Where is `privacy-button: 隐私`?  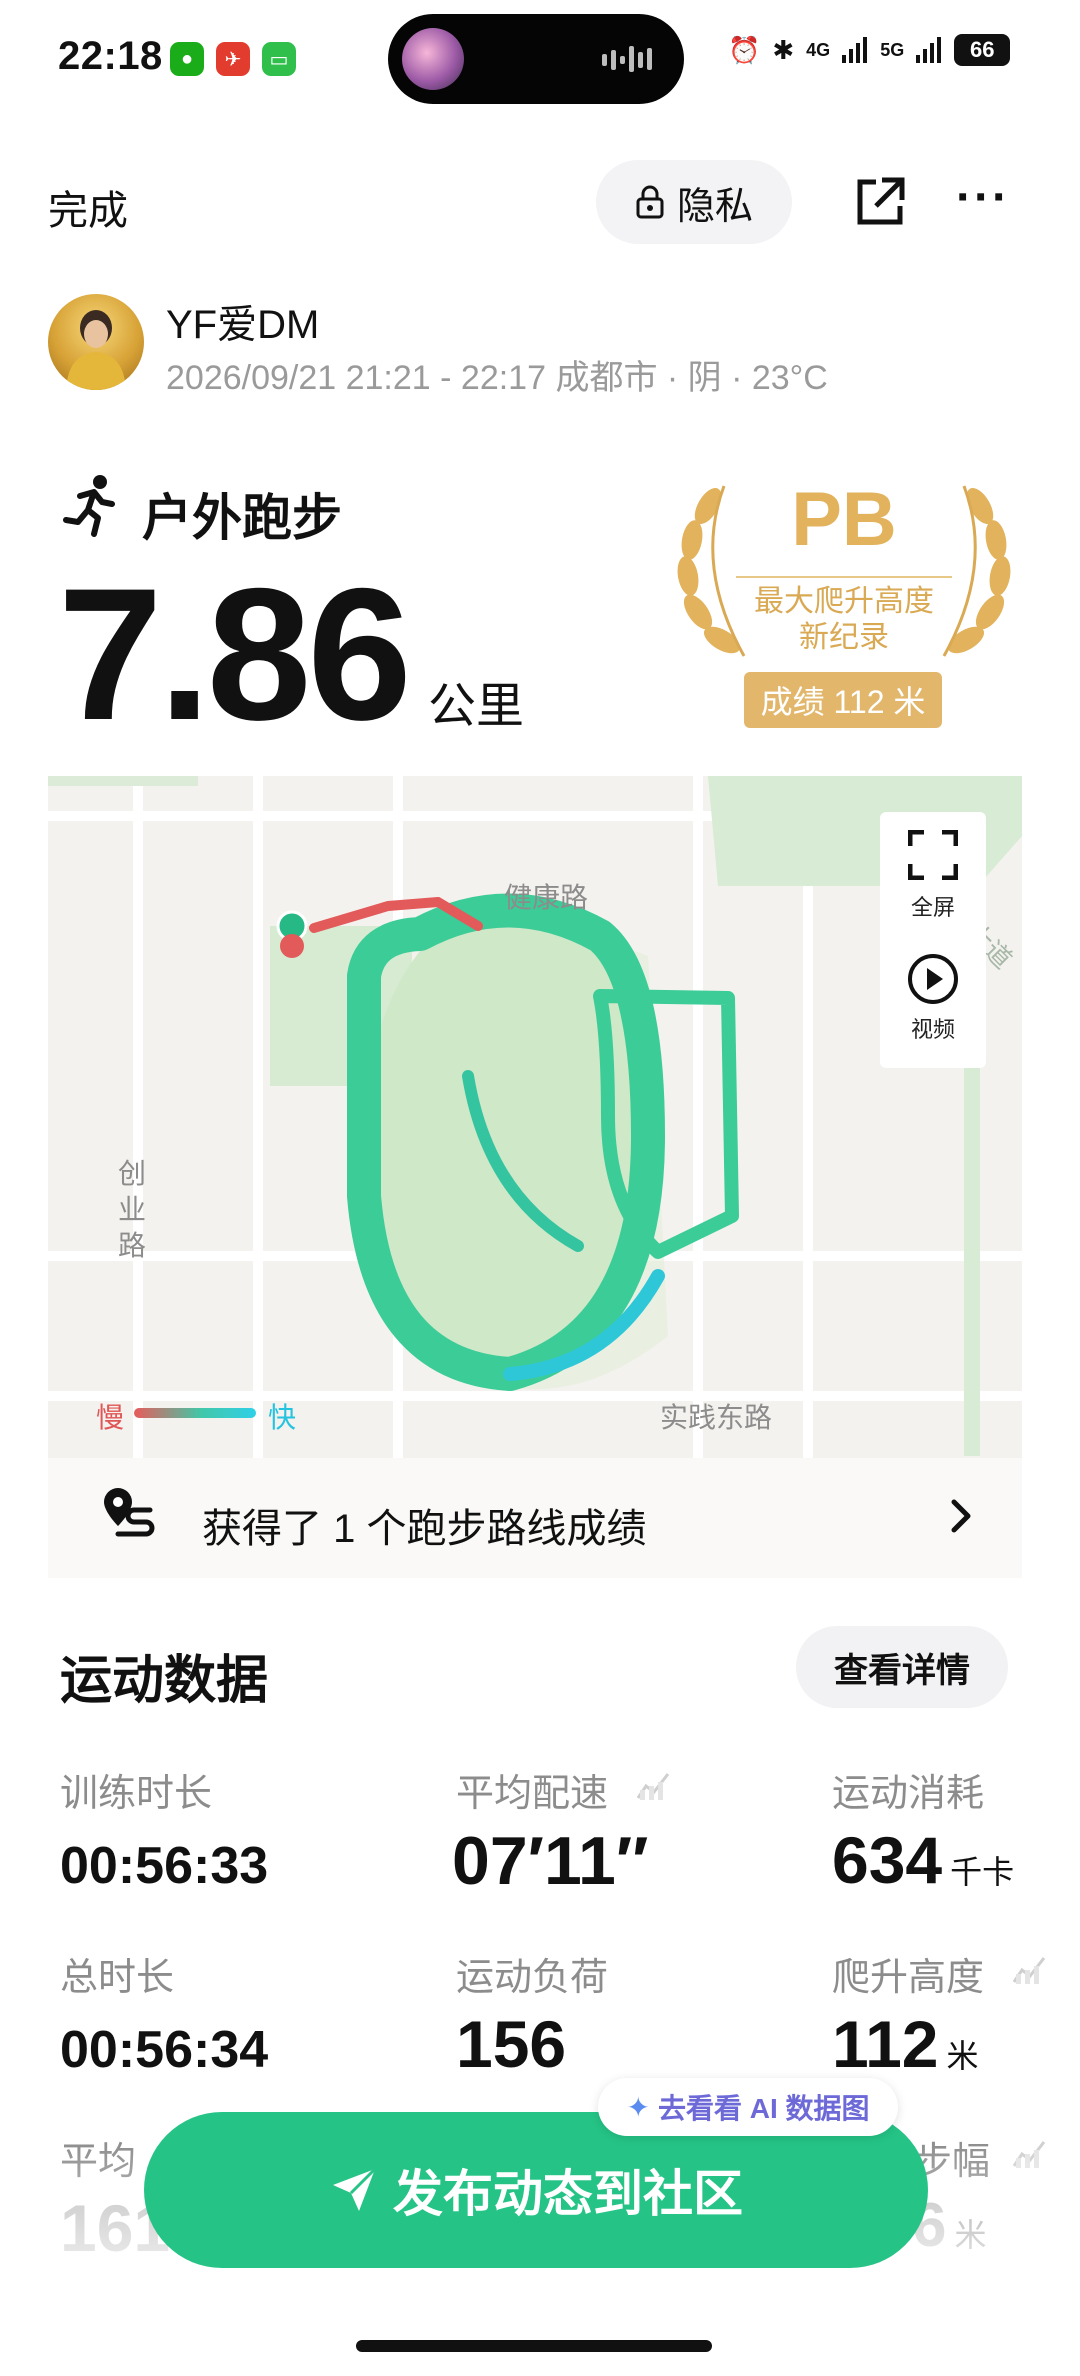 privacy-button: 隐私 is located at coordinates (694, 202).